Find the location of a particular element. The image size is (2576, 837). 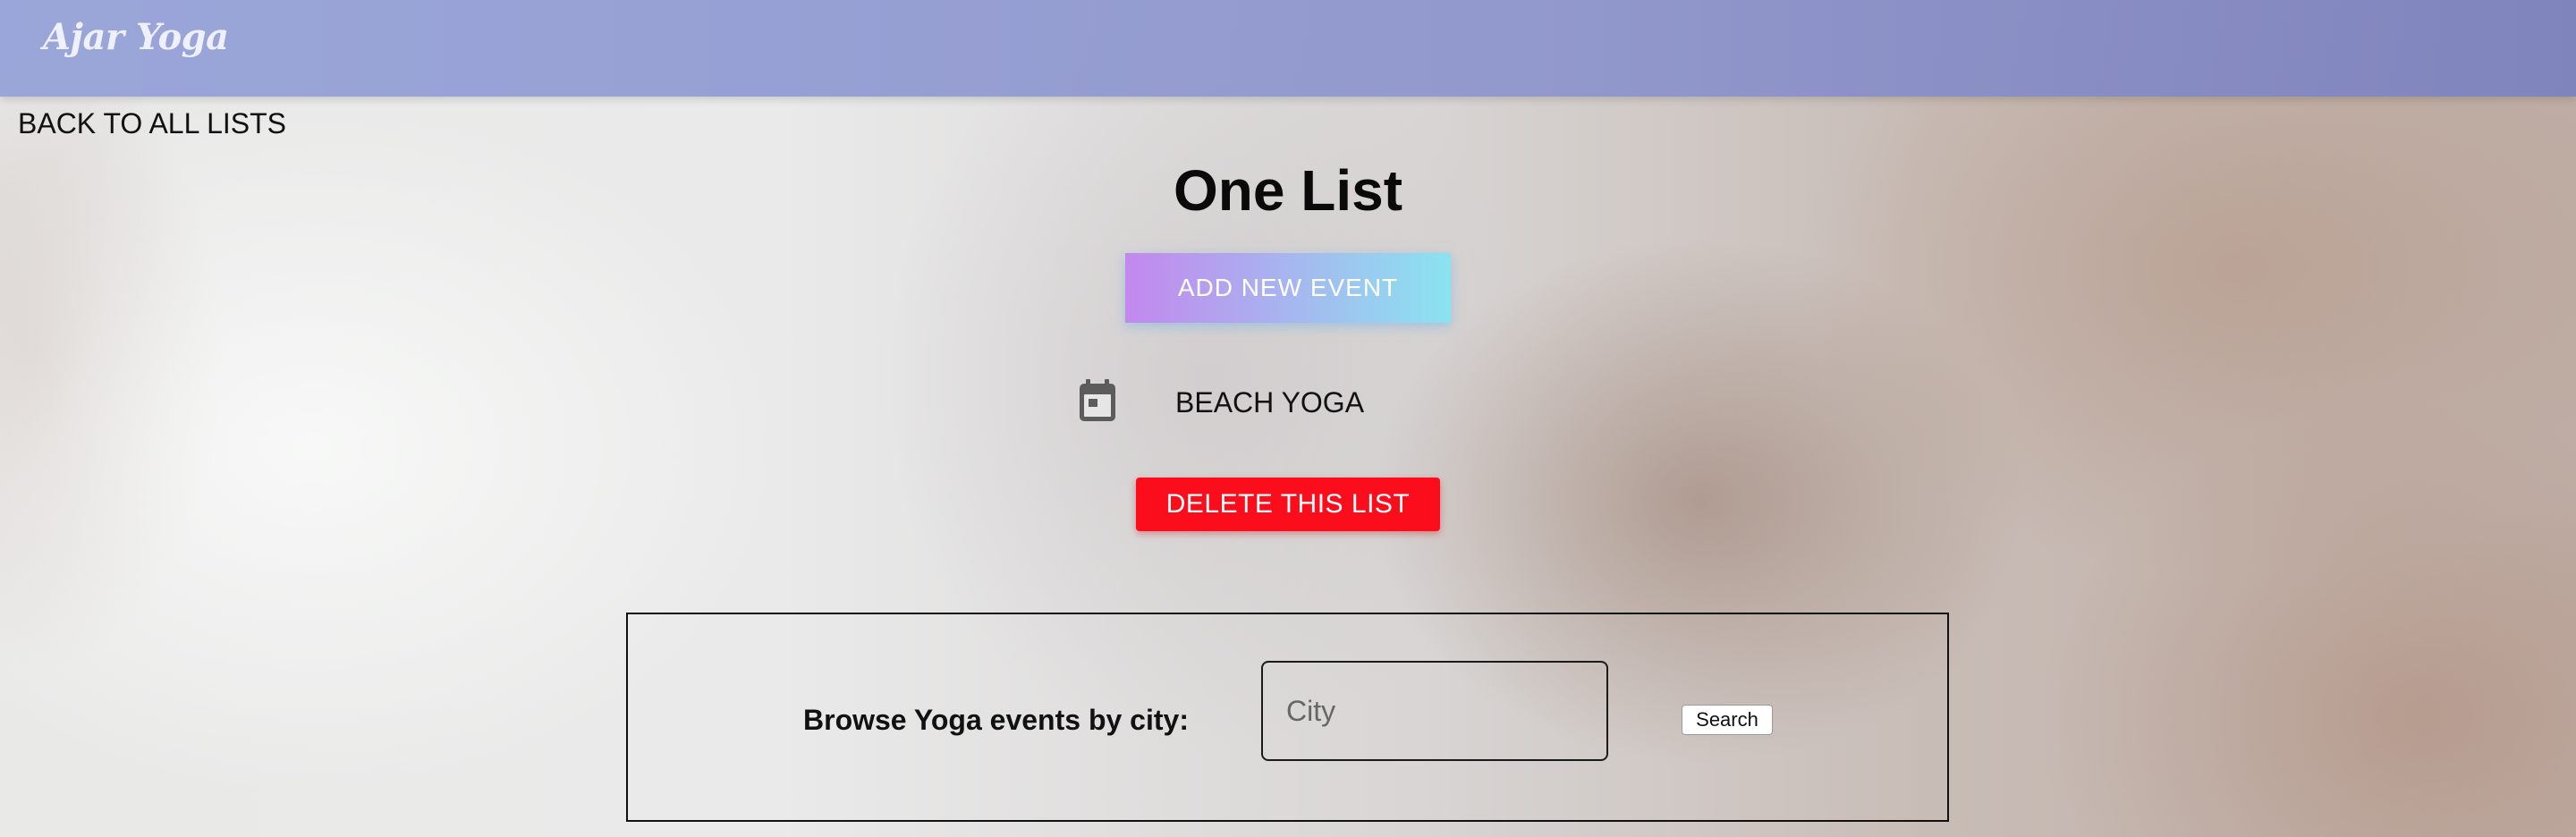

delete-list-button: DELETE THIS LIST is located at coordinates (1288, 504).